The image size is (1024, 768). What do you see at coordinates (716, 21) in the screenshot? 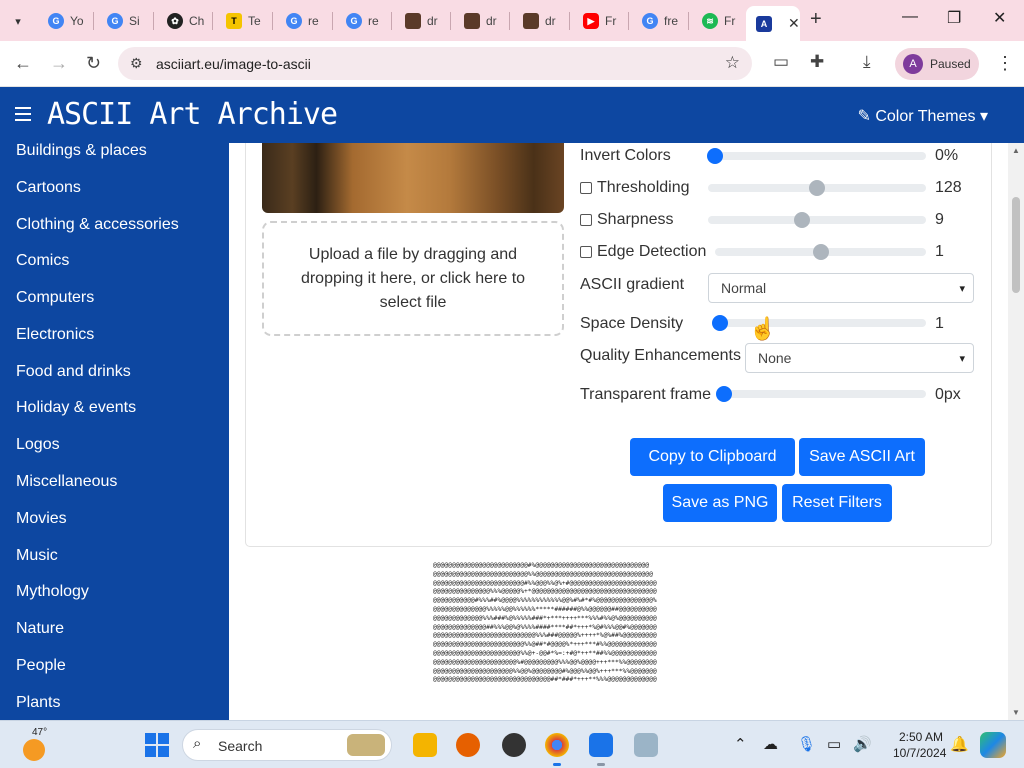
I see `browser-tab: ≋ Fr` at bounding box center [716, 21].